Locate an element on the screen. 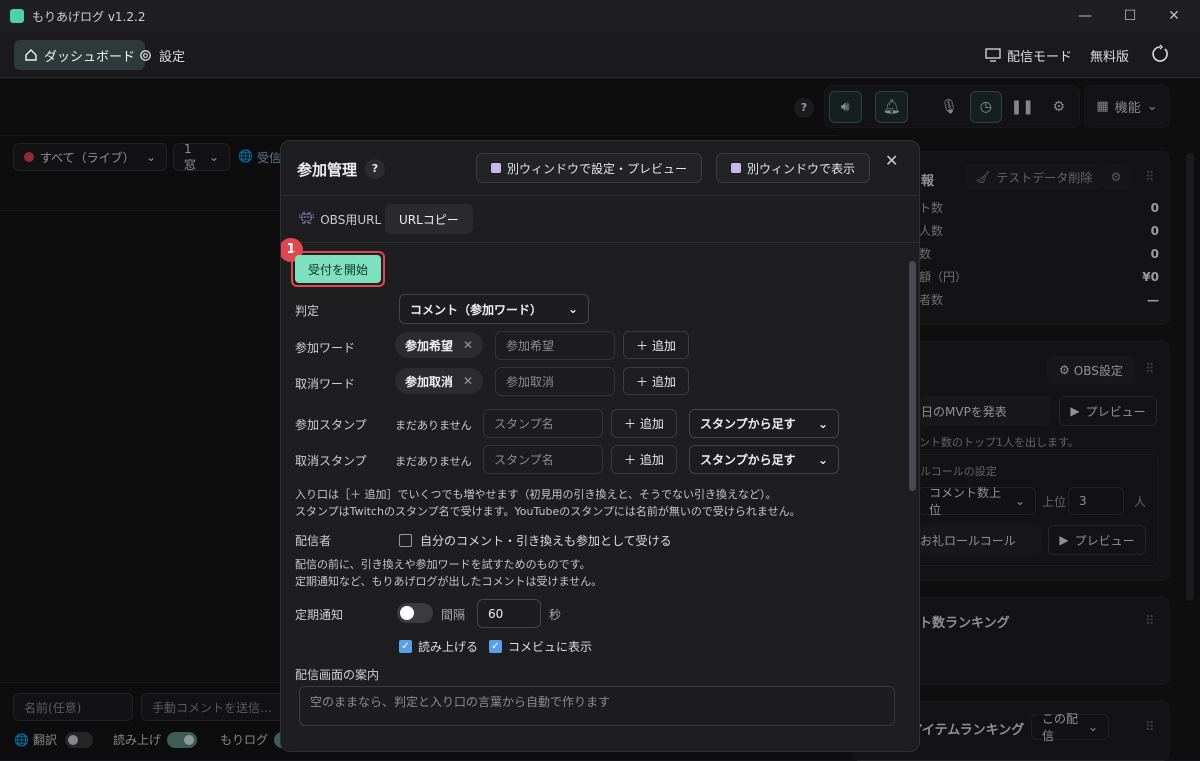 The image size is (1200, 761). cancel-stamp-select: スタンプから足す ⌄ is located at coordinates (764, 459).